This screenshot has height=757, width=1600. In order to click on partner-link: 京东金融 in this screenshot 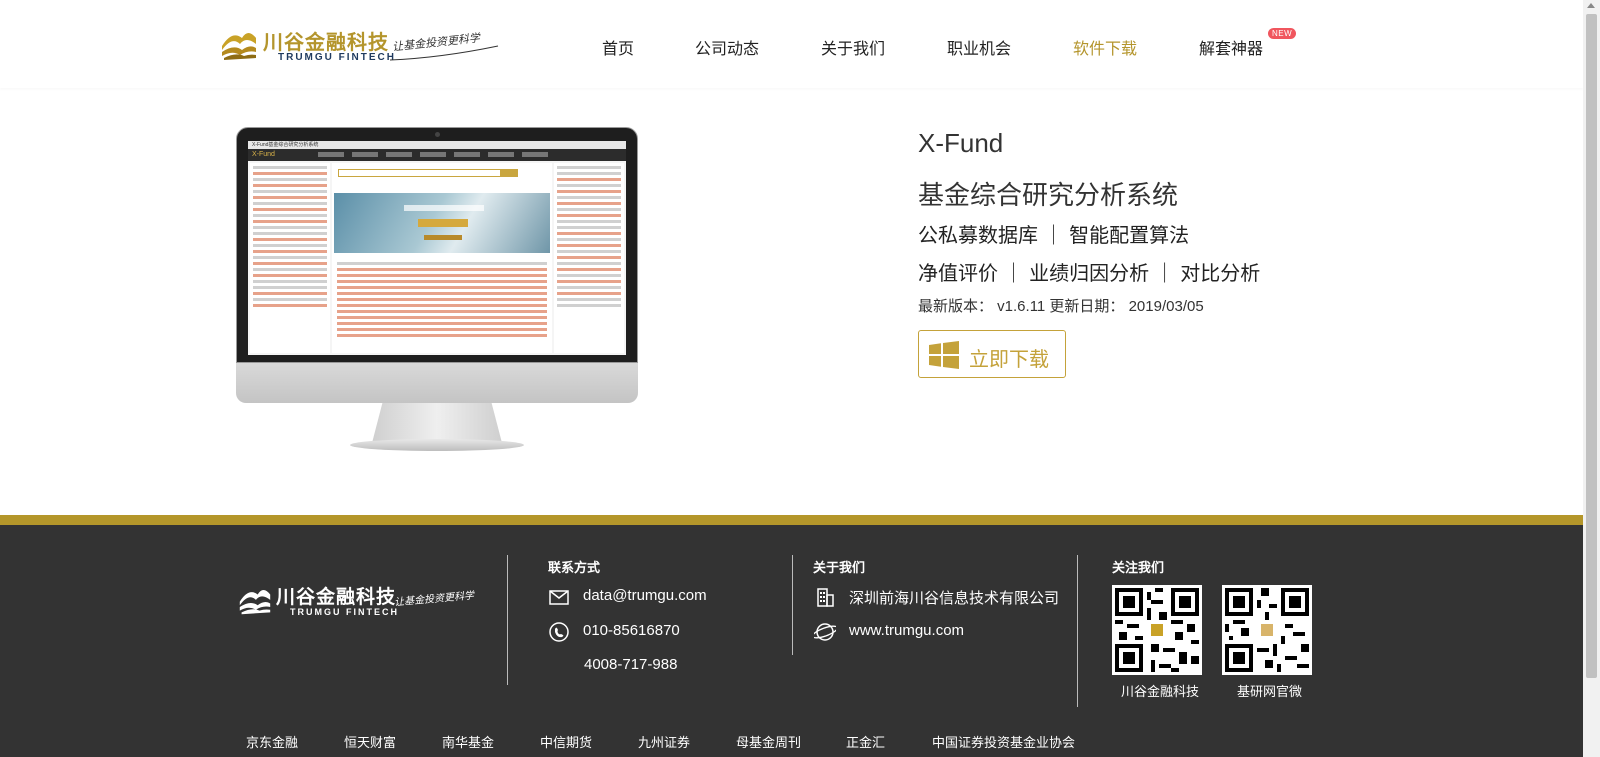, I will do `click(272, 741)`.